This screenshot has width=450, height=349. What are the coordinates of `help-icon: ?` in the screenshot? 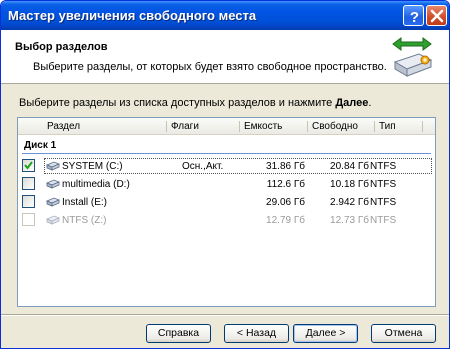 It's located at (413, 15).